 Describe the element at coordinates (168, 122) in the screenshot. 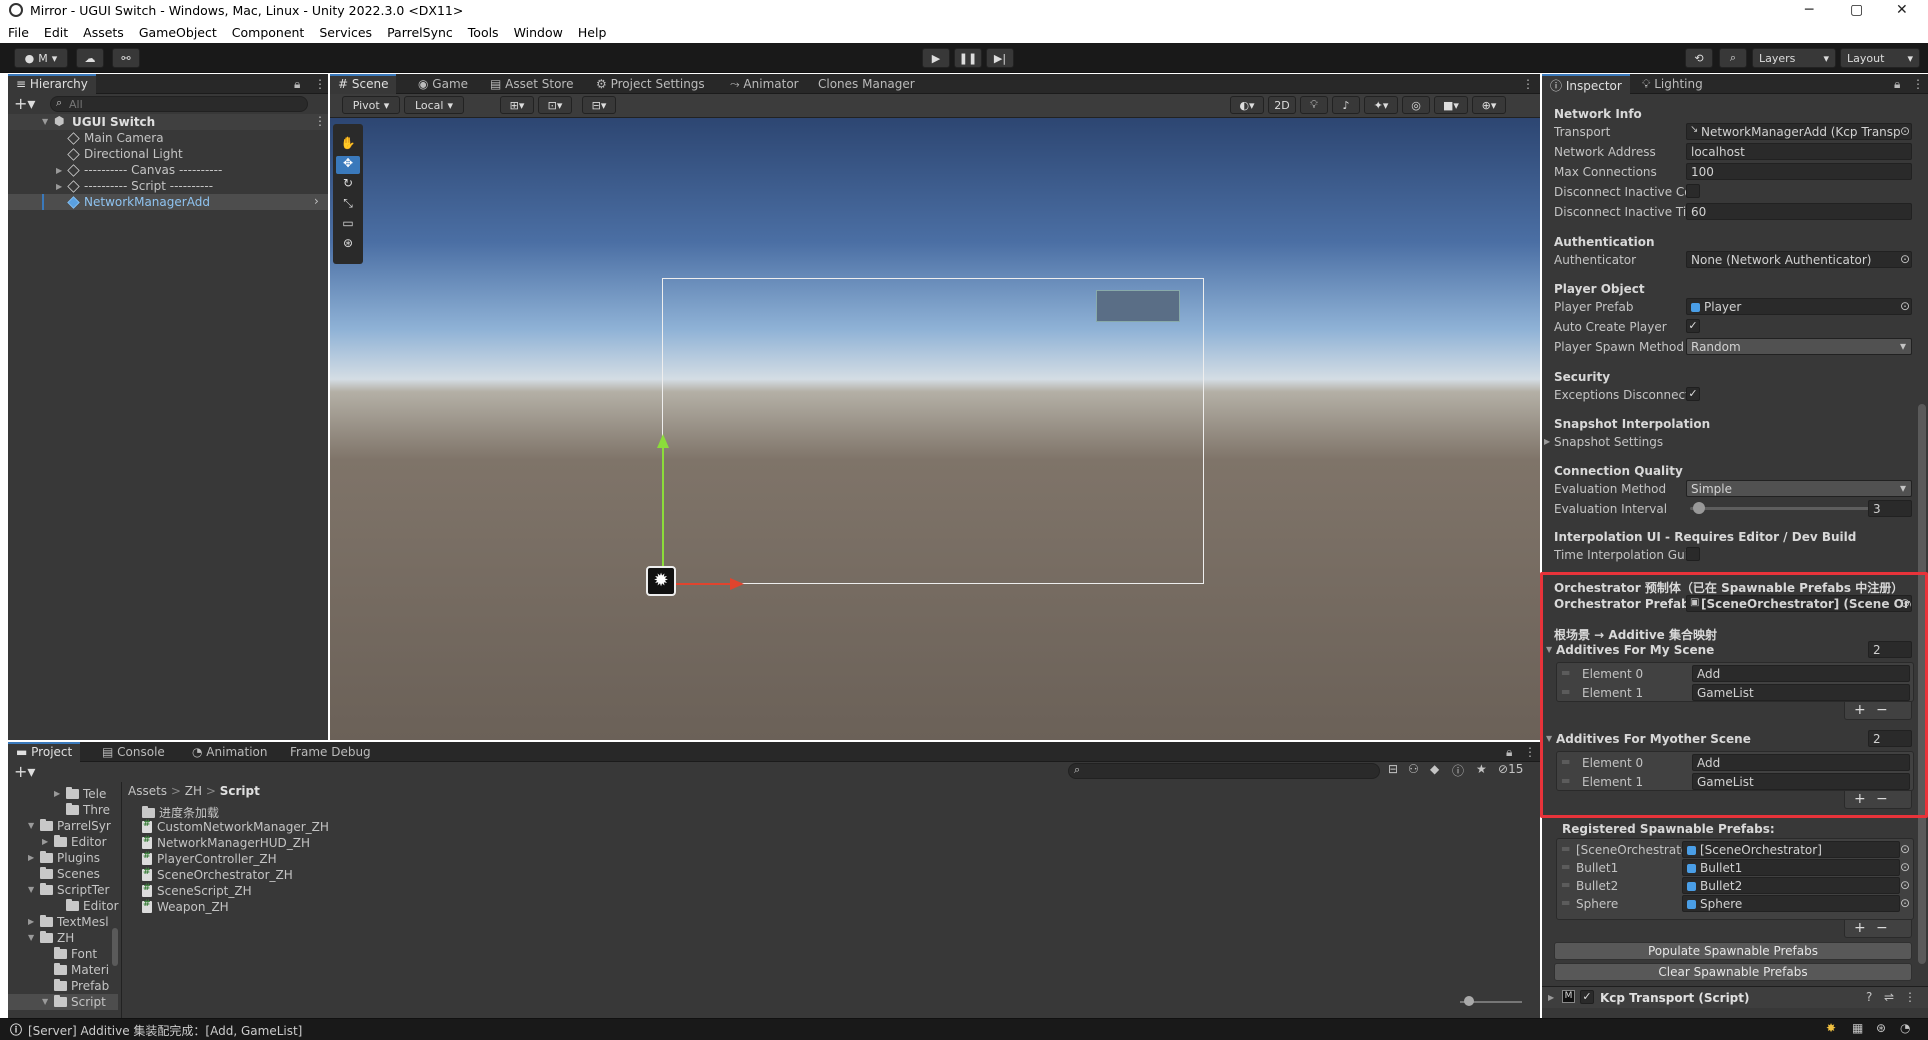

I see `scene-row: ▼ ⬢ UGUI Switch ⋮` at that location.